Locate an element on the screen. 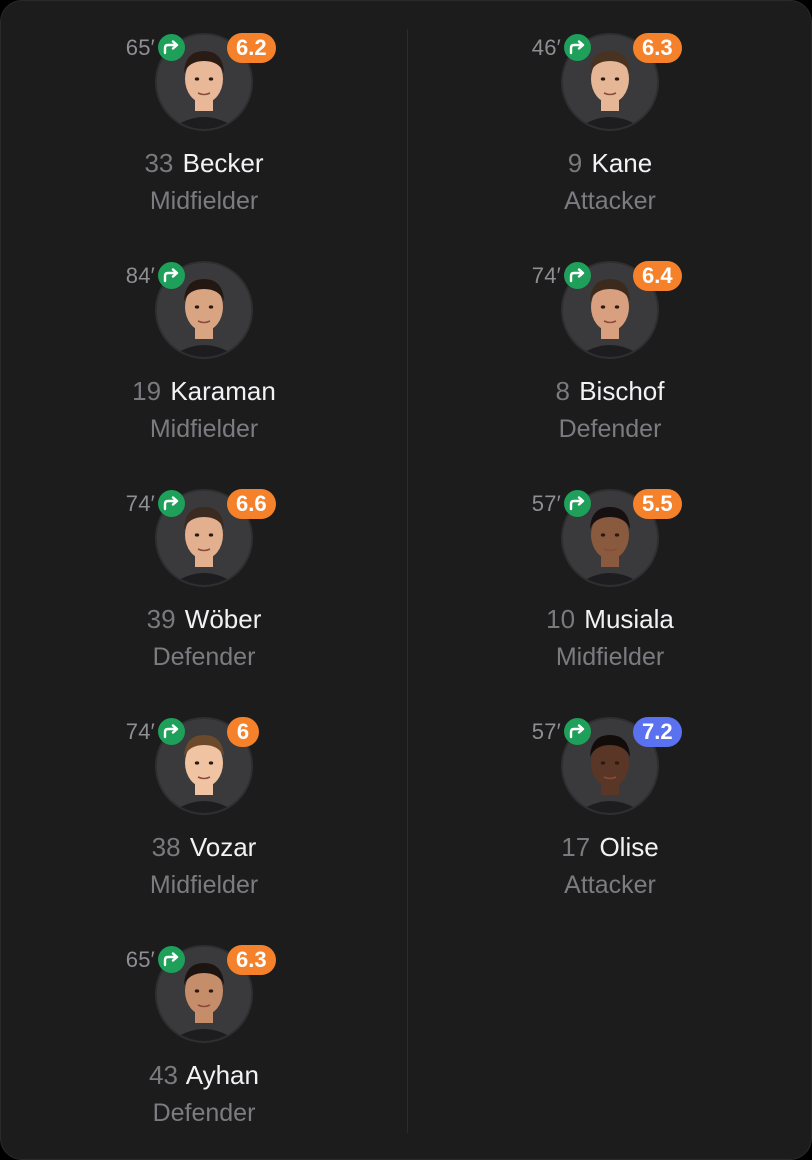 The width and height of the screenshot is (812, 1160). player-rating-badge: 6.2 is located at coordinates (251, 48).